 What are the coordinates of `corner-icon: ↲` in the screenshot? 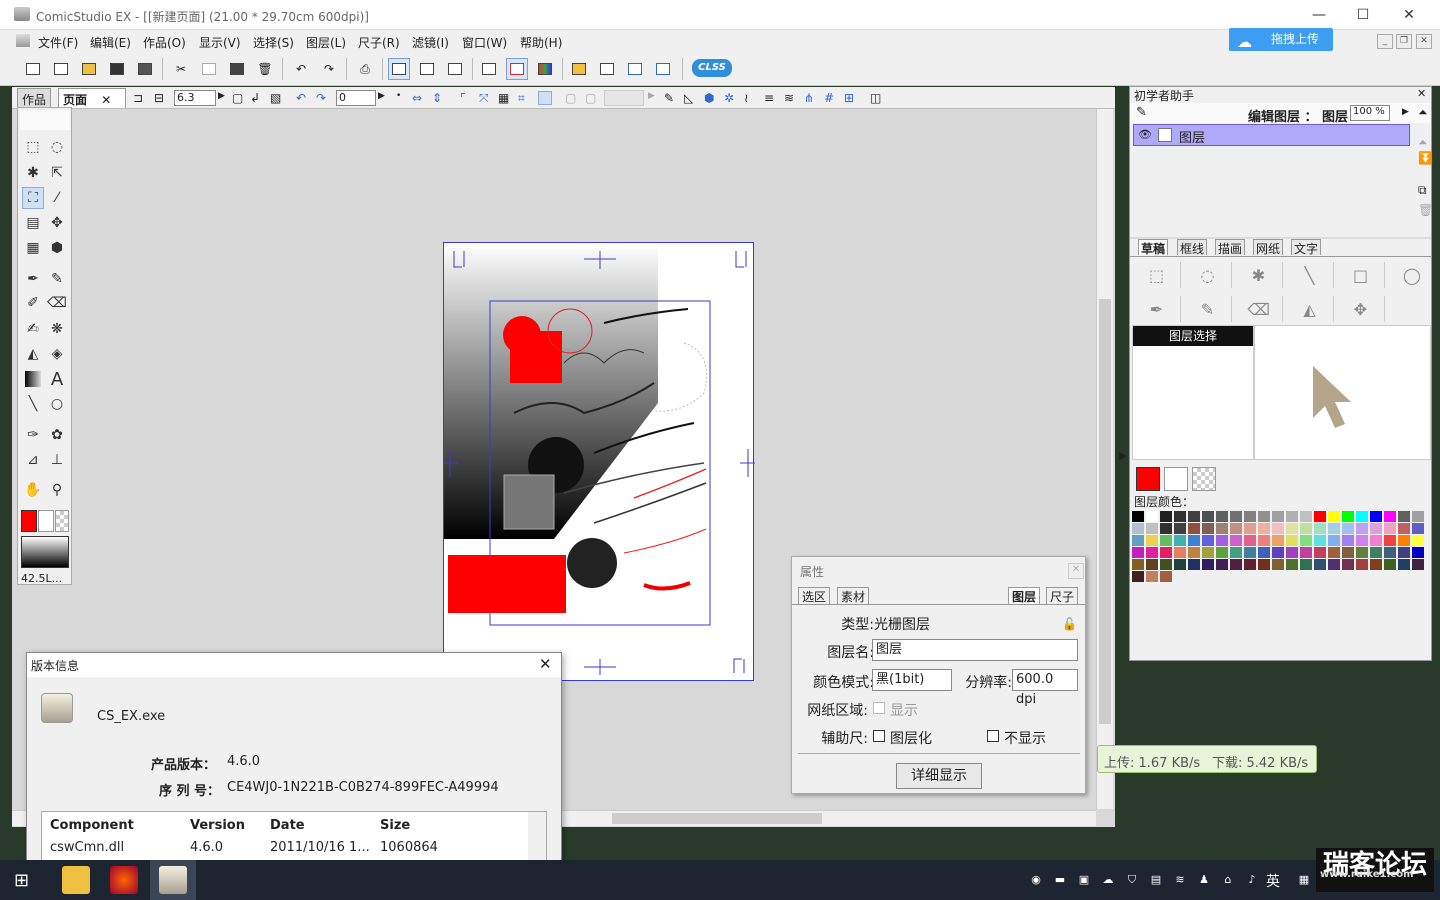 It's located at (257, 98).